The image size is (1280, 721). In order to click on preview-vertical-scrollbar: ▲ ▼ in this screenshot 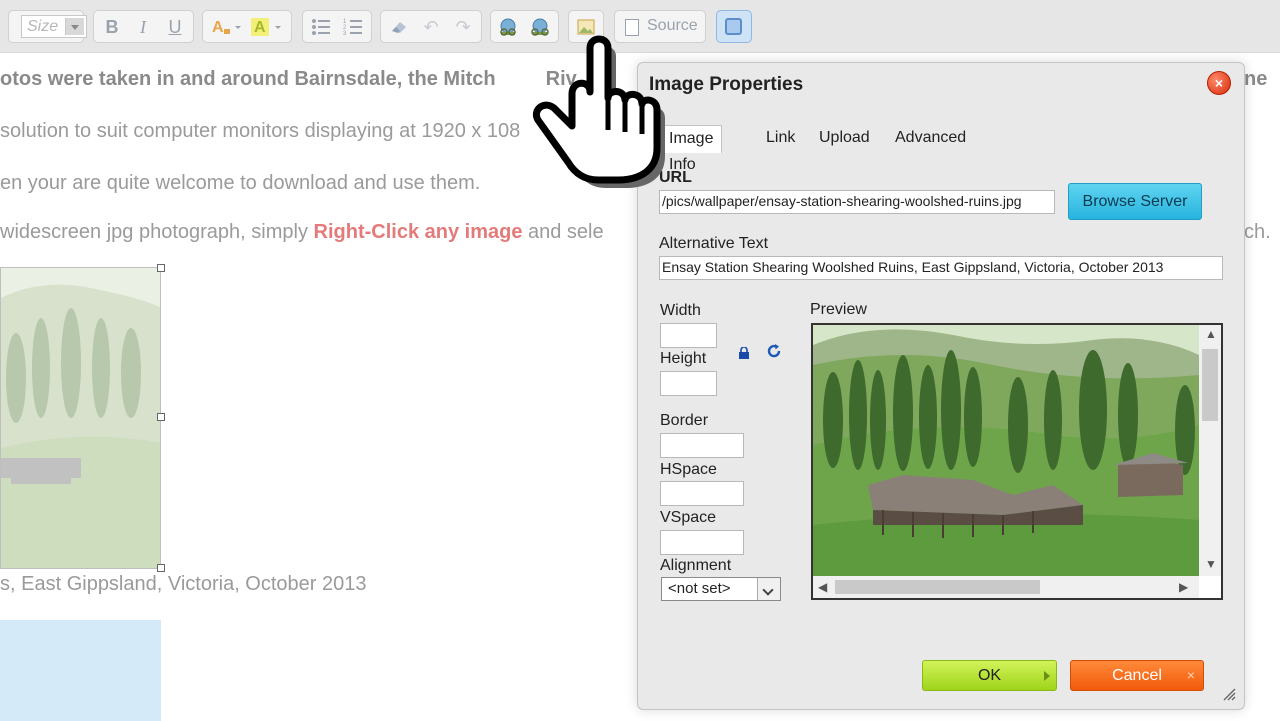, I will do `click(1210, 450)`.